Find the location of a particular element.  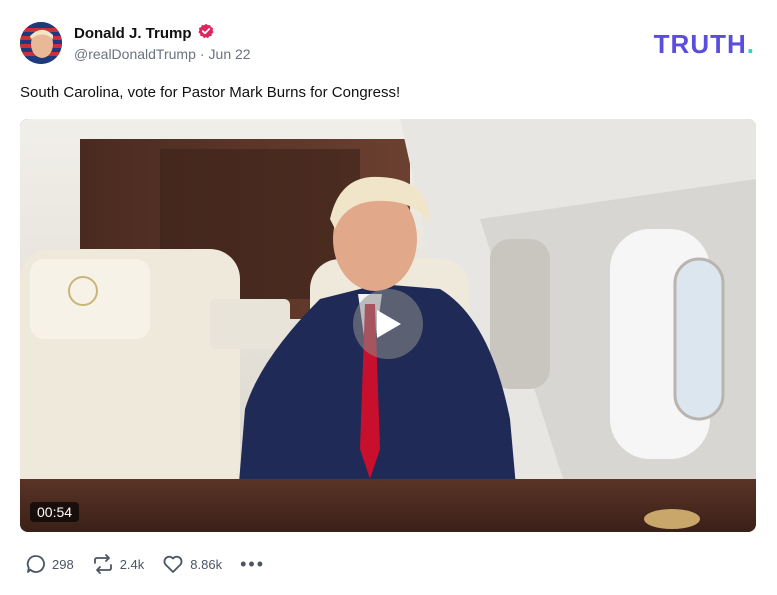

more-options-button: ••• is located at coordinates (252, 564).